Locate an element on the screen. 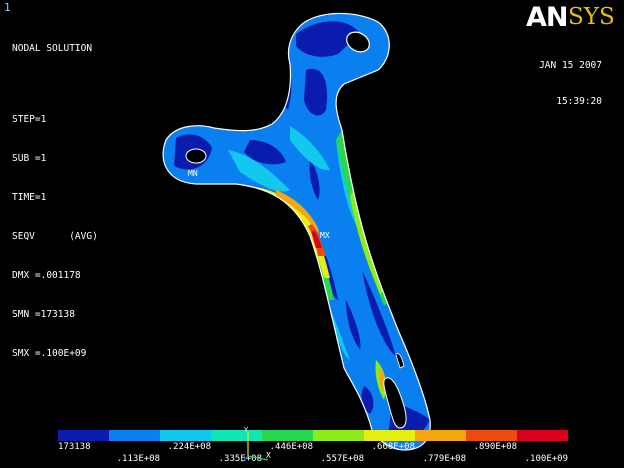 This screenshot has height=468, width=624. logo-an: AN is located at coordinates (547, 17).